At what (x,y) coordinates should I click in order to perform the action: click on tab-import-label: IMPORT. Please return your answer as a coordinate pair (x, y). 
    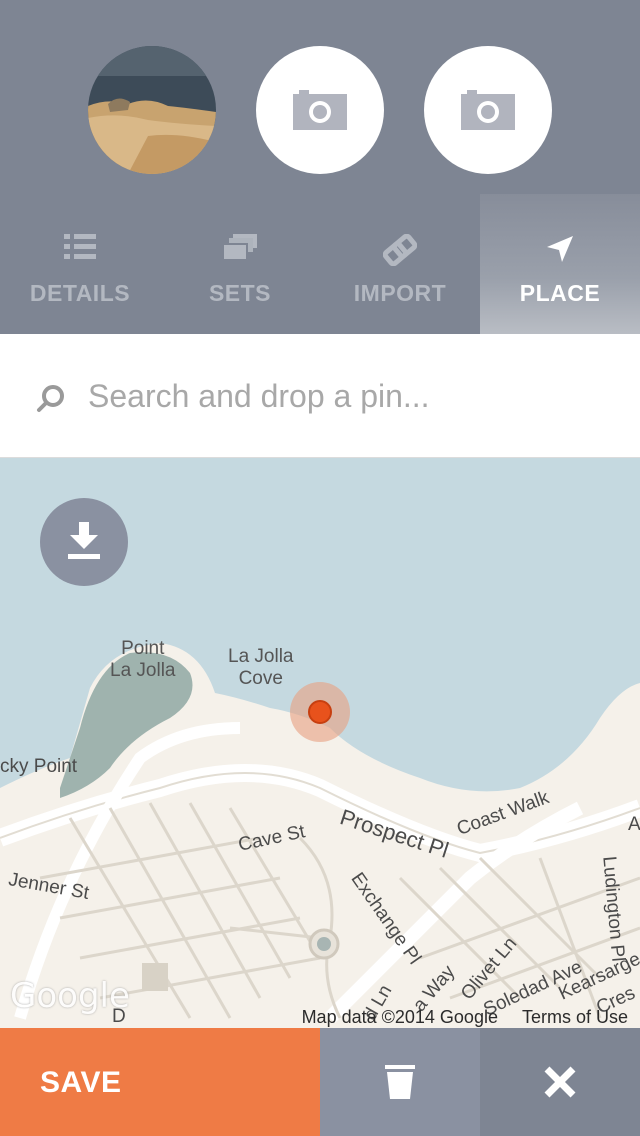
    Looking at the image, I should click on (400, 293).